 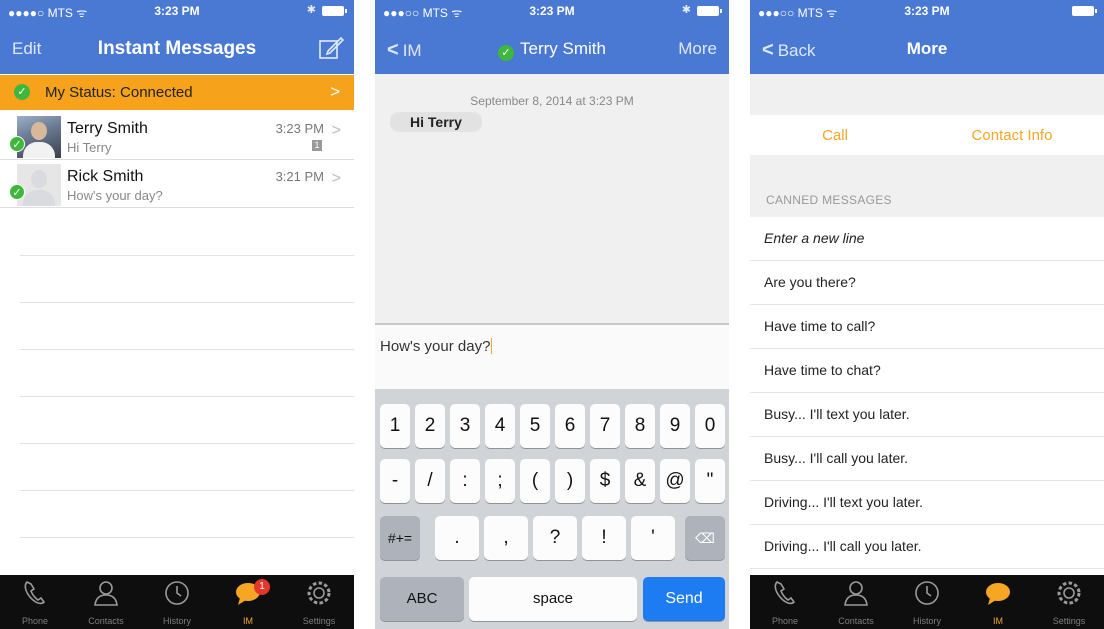 What do you see at coordinates (829, 200) in the screenshot?
I see `section-header: CANNED MESSAGES` at bounding box center [829, 200].